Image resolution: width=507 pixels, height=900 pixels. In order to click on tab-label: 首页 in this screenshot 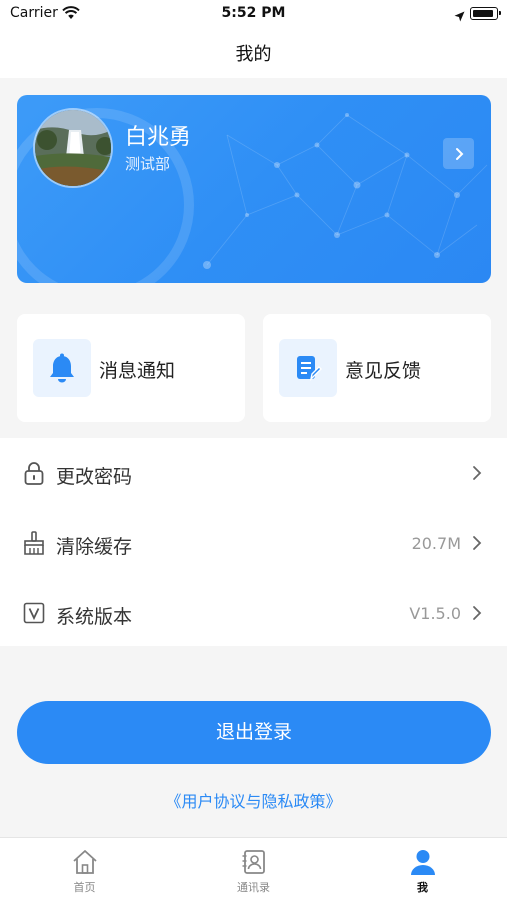, I will do `click(84, 887)`.